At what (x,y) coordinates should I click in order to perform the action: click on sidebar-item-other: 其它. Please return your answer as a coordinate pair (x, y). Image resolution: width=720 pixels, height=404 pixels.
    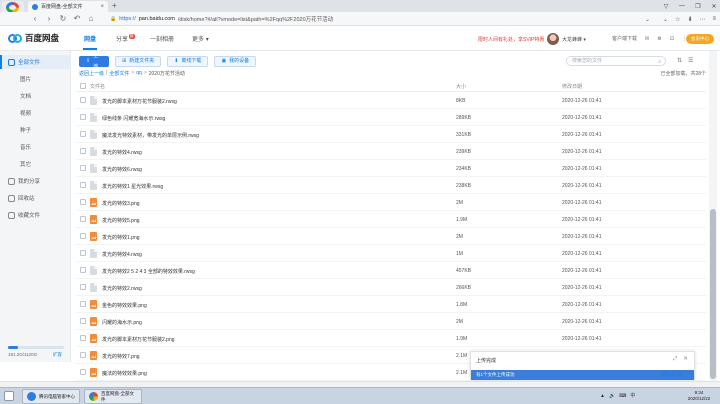
    Looking at the image, I should click on (35, 164).